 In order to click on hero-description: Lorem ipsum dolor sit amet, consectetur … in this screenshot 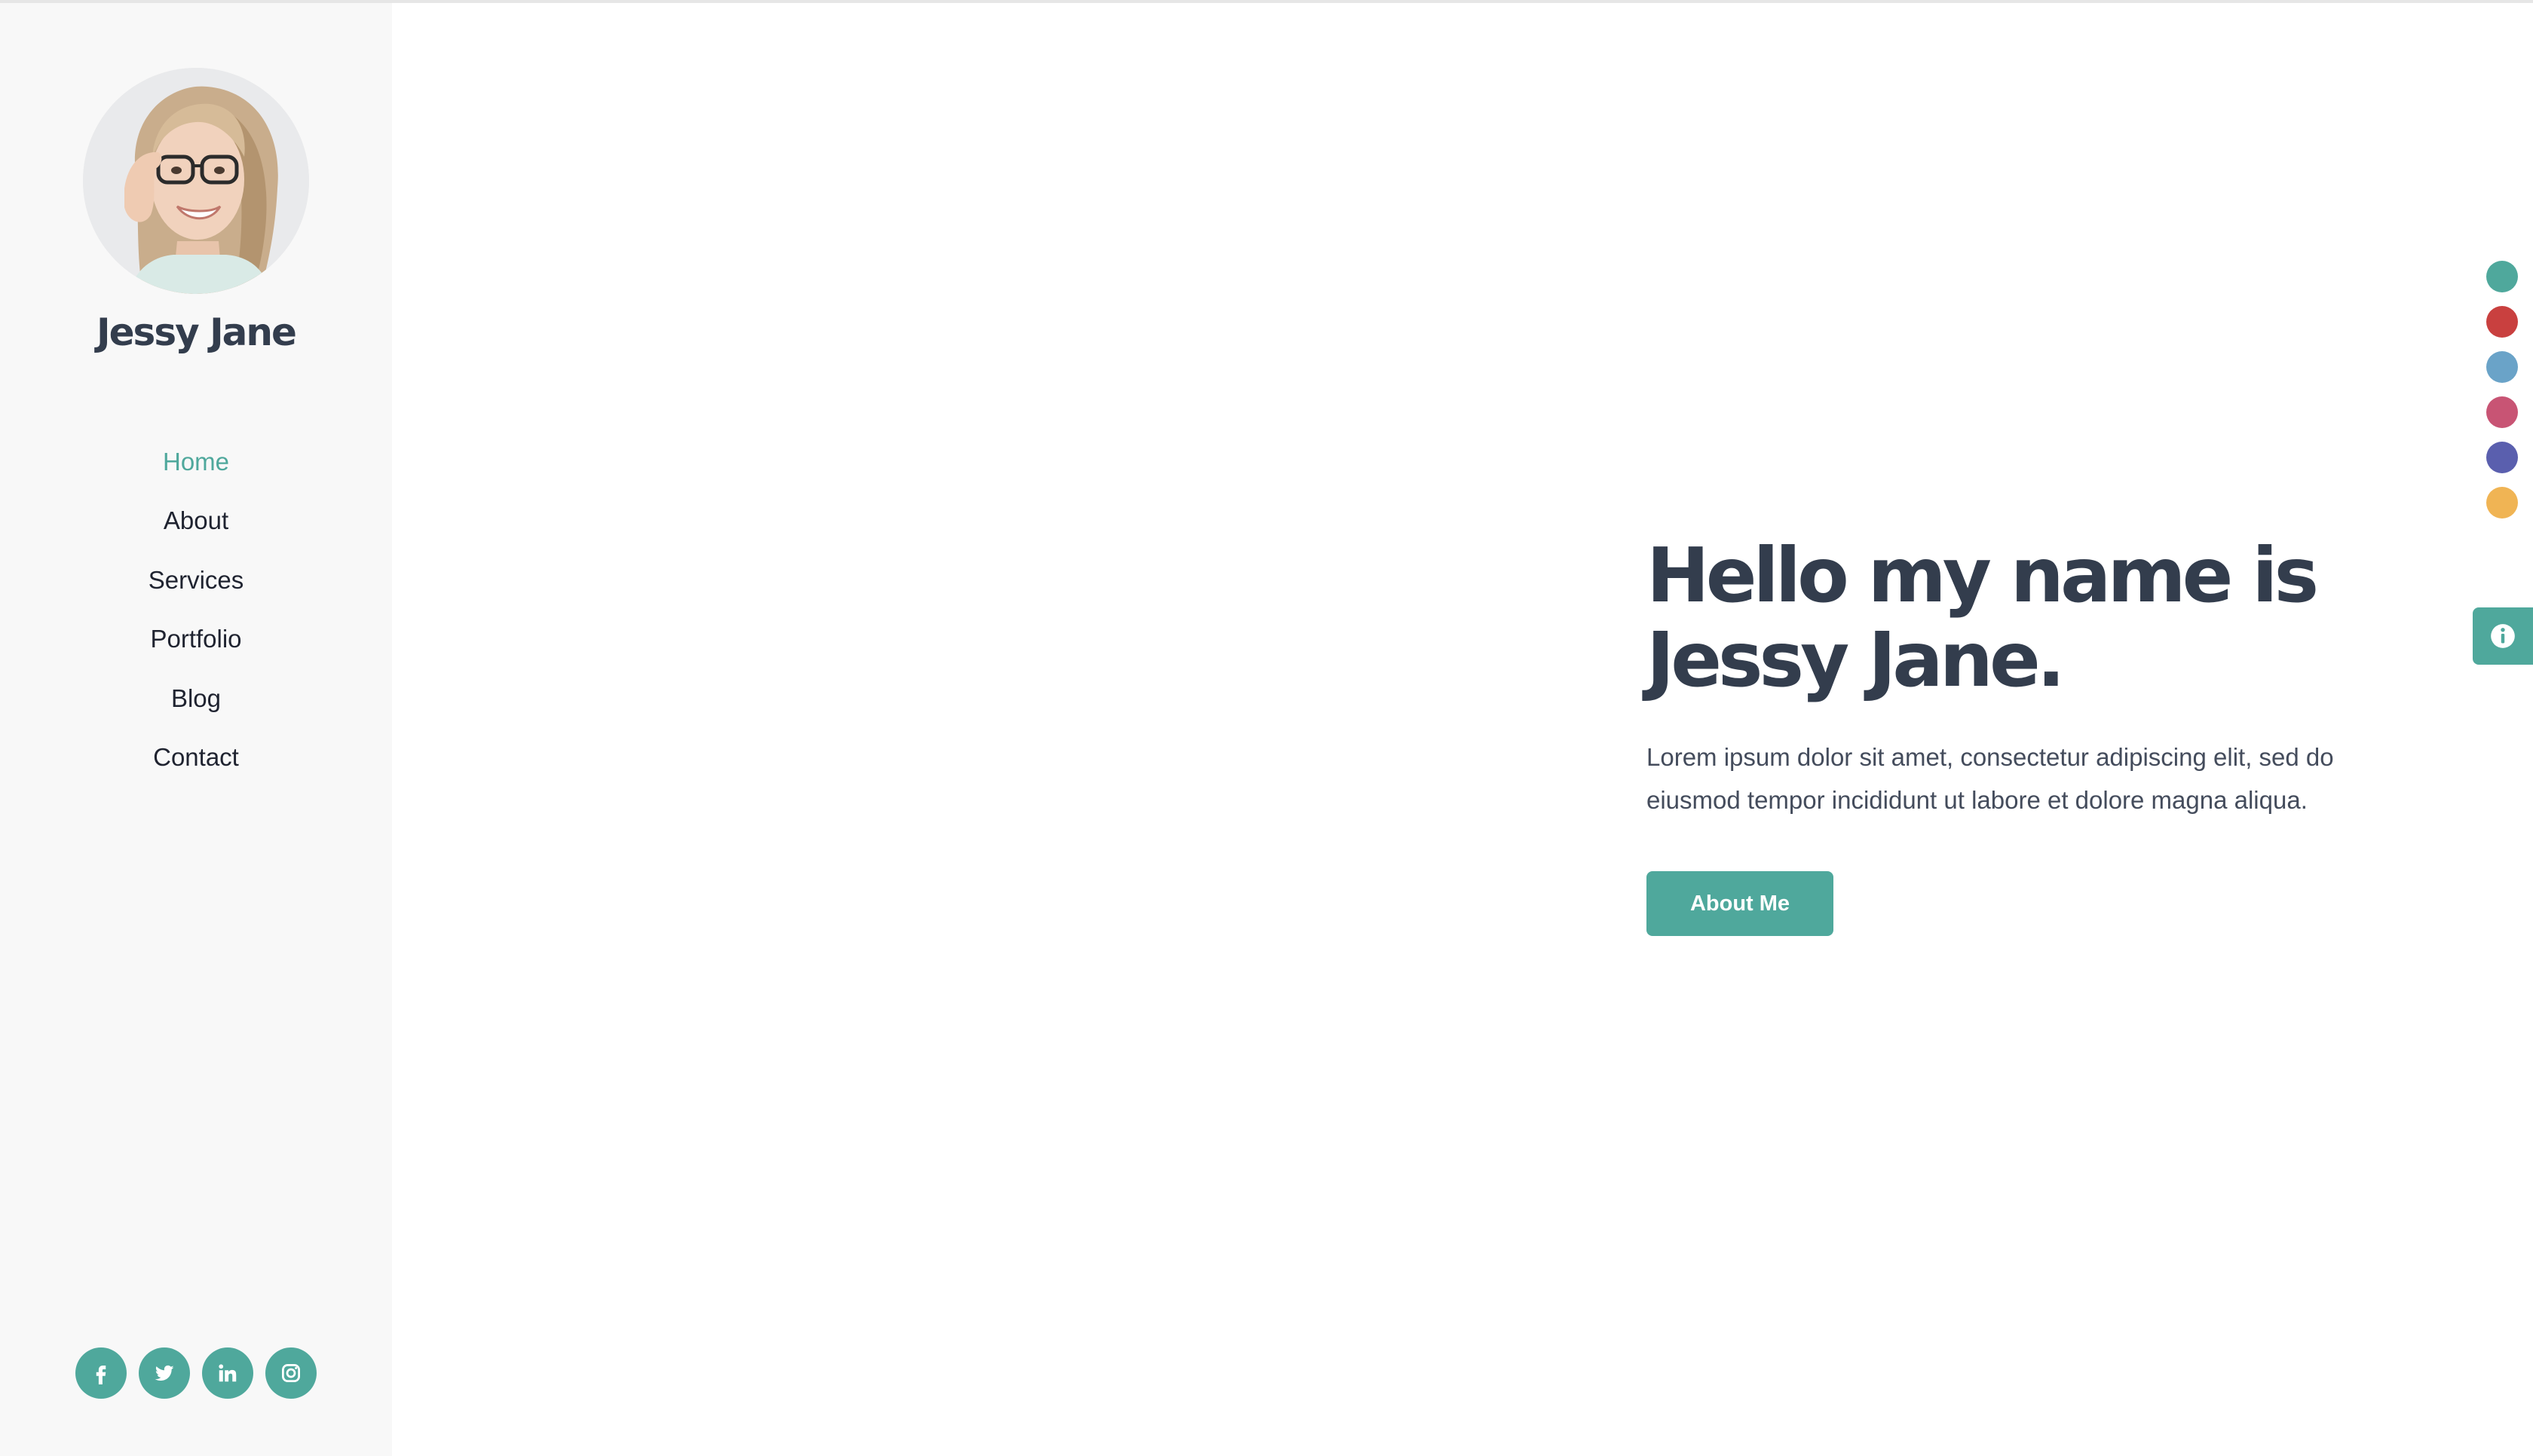, I will do `click(1990, 778)`.